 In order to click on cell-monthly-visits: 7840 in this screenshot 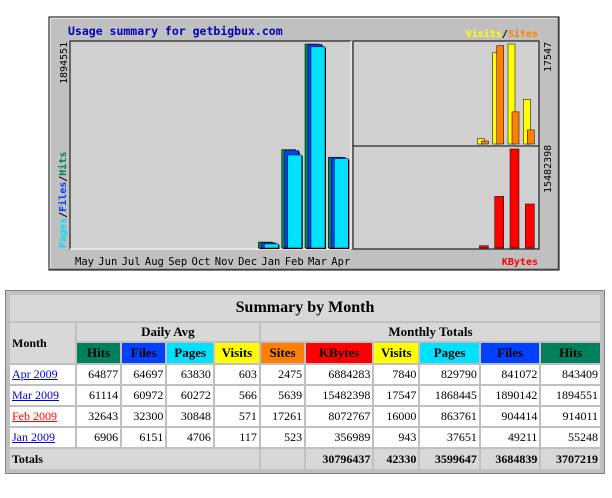, I will do `click(396, 374)`.